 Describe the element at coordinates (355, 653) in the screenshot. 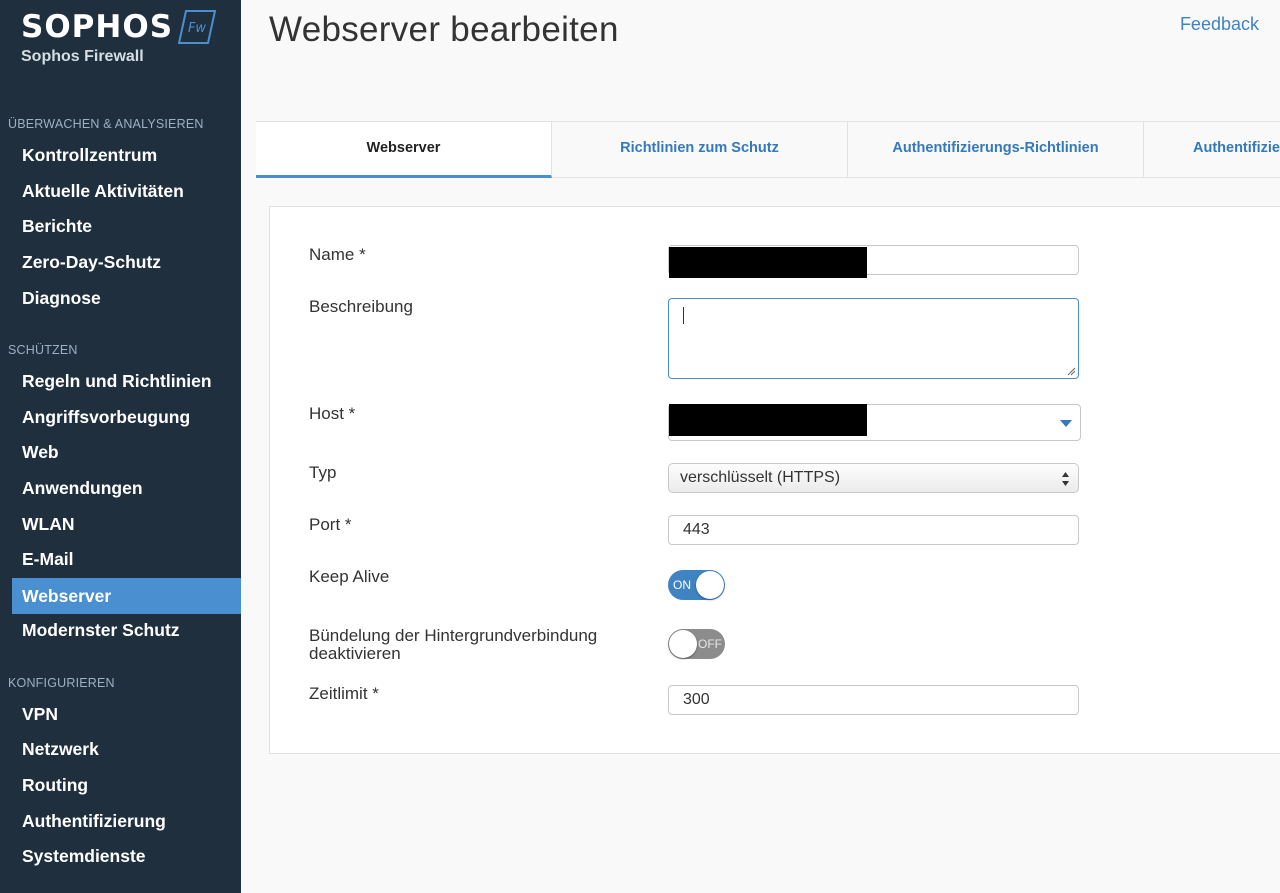

I see `bundling-label-line2: deaktivieren` at that location.